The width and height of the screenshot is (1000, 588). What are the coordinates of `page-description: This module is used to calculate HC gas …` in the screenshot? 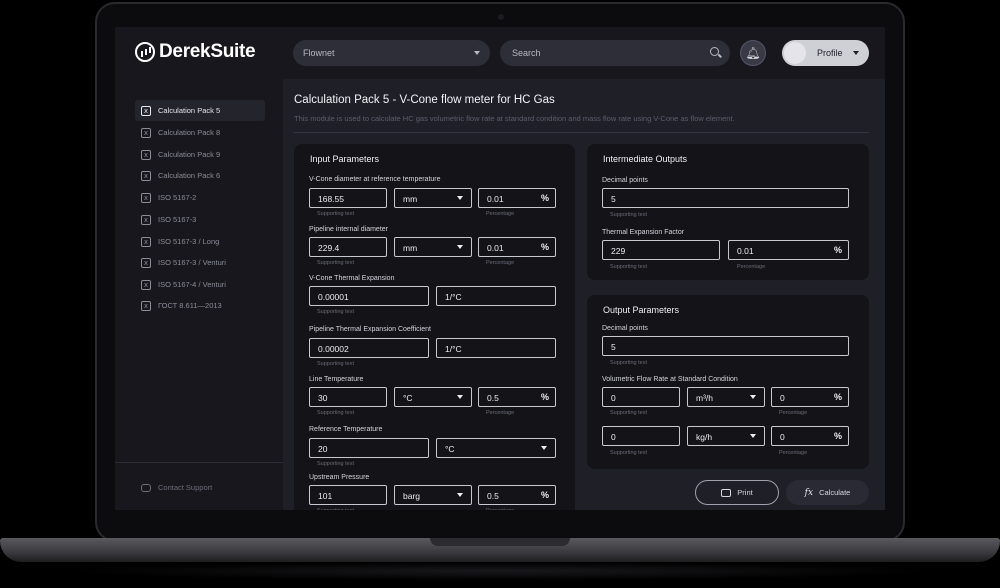 It's located at (514, 118).